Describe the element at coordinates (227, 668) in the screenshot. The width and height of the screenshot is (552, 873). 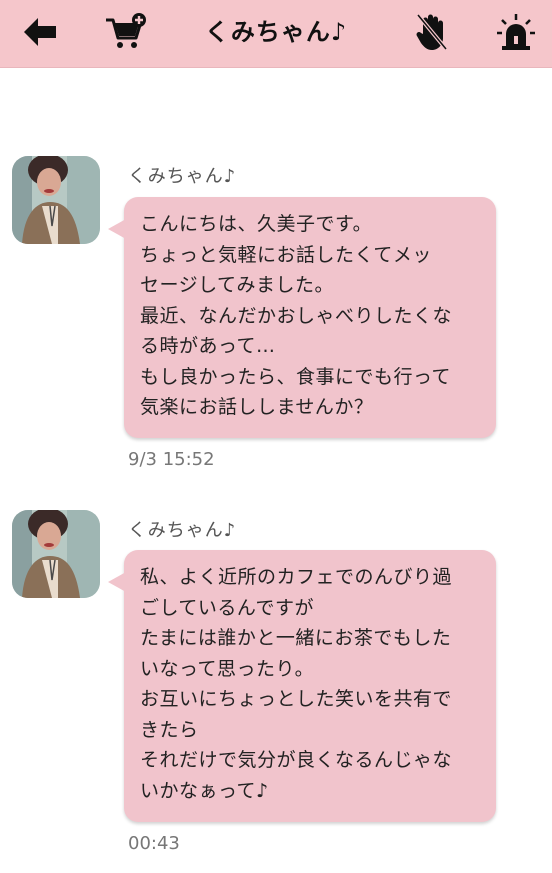
I see `message-line: いなって思ったり。` at that location.